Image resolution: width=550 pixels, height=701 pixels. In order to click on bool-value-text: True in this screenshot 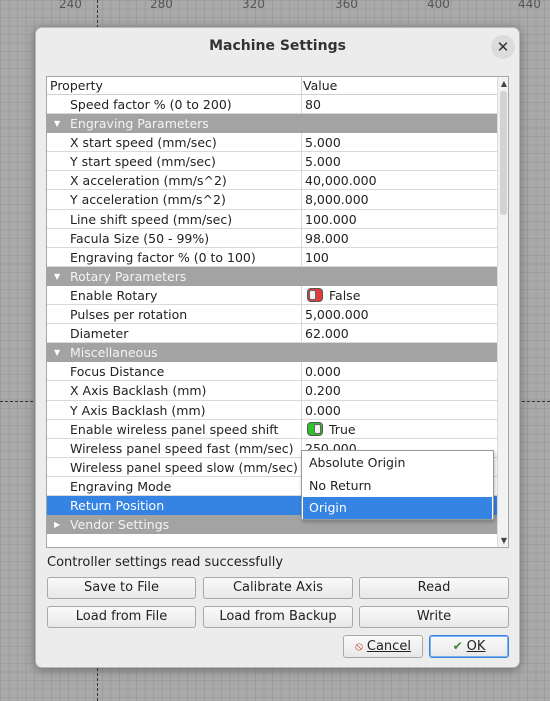, I will do `click(342, 429)`.